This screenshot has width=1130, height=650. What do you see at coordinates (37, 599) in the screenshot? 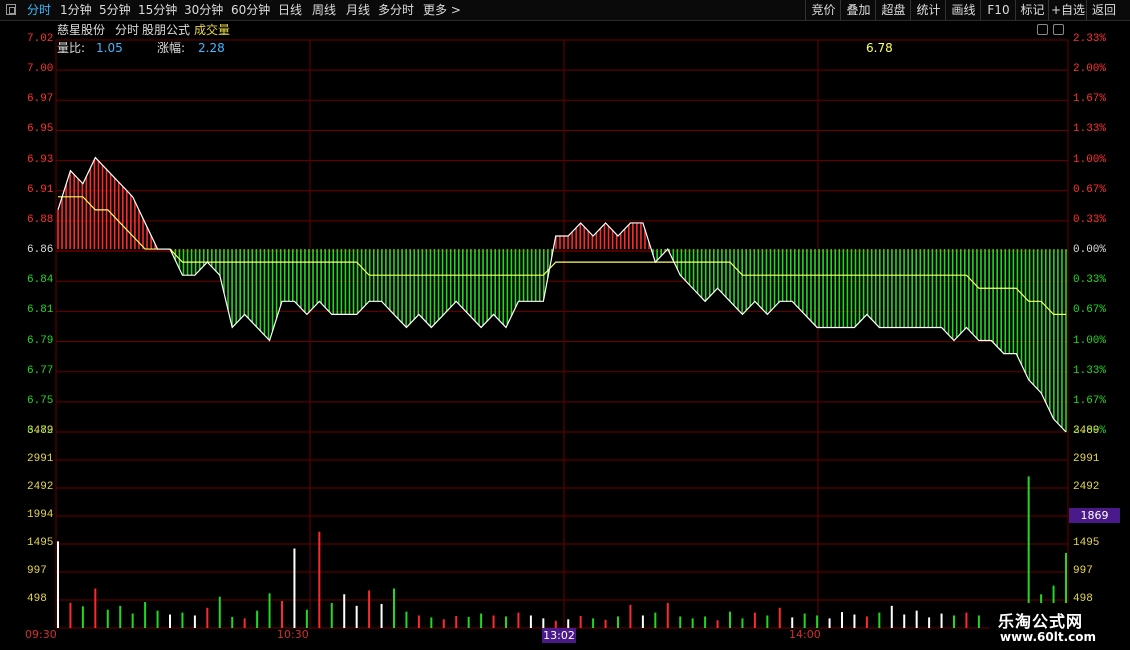
I see `volume-tick-left: 498` at bounding box center [37, 599].